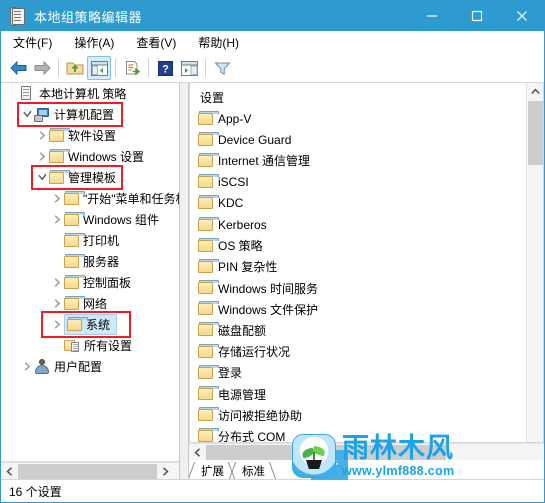 The height and width of the screenshot is (503, 545). I want to click on tree-item-1: 计算机配置, so click(90, 114).